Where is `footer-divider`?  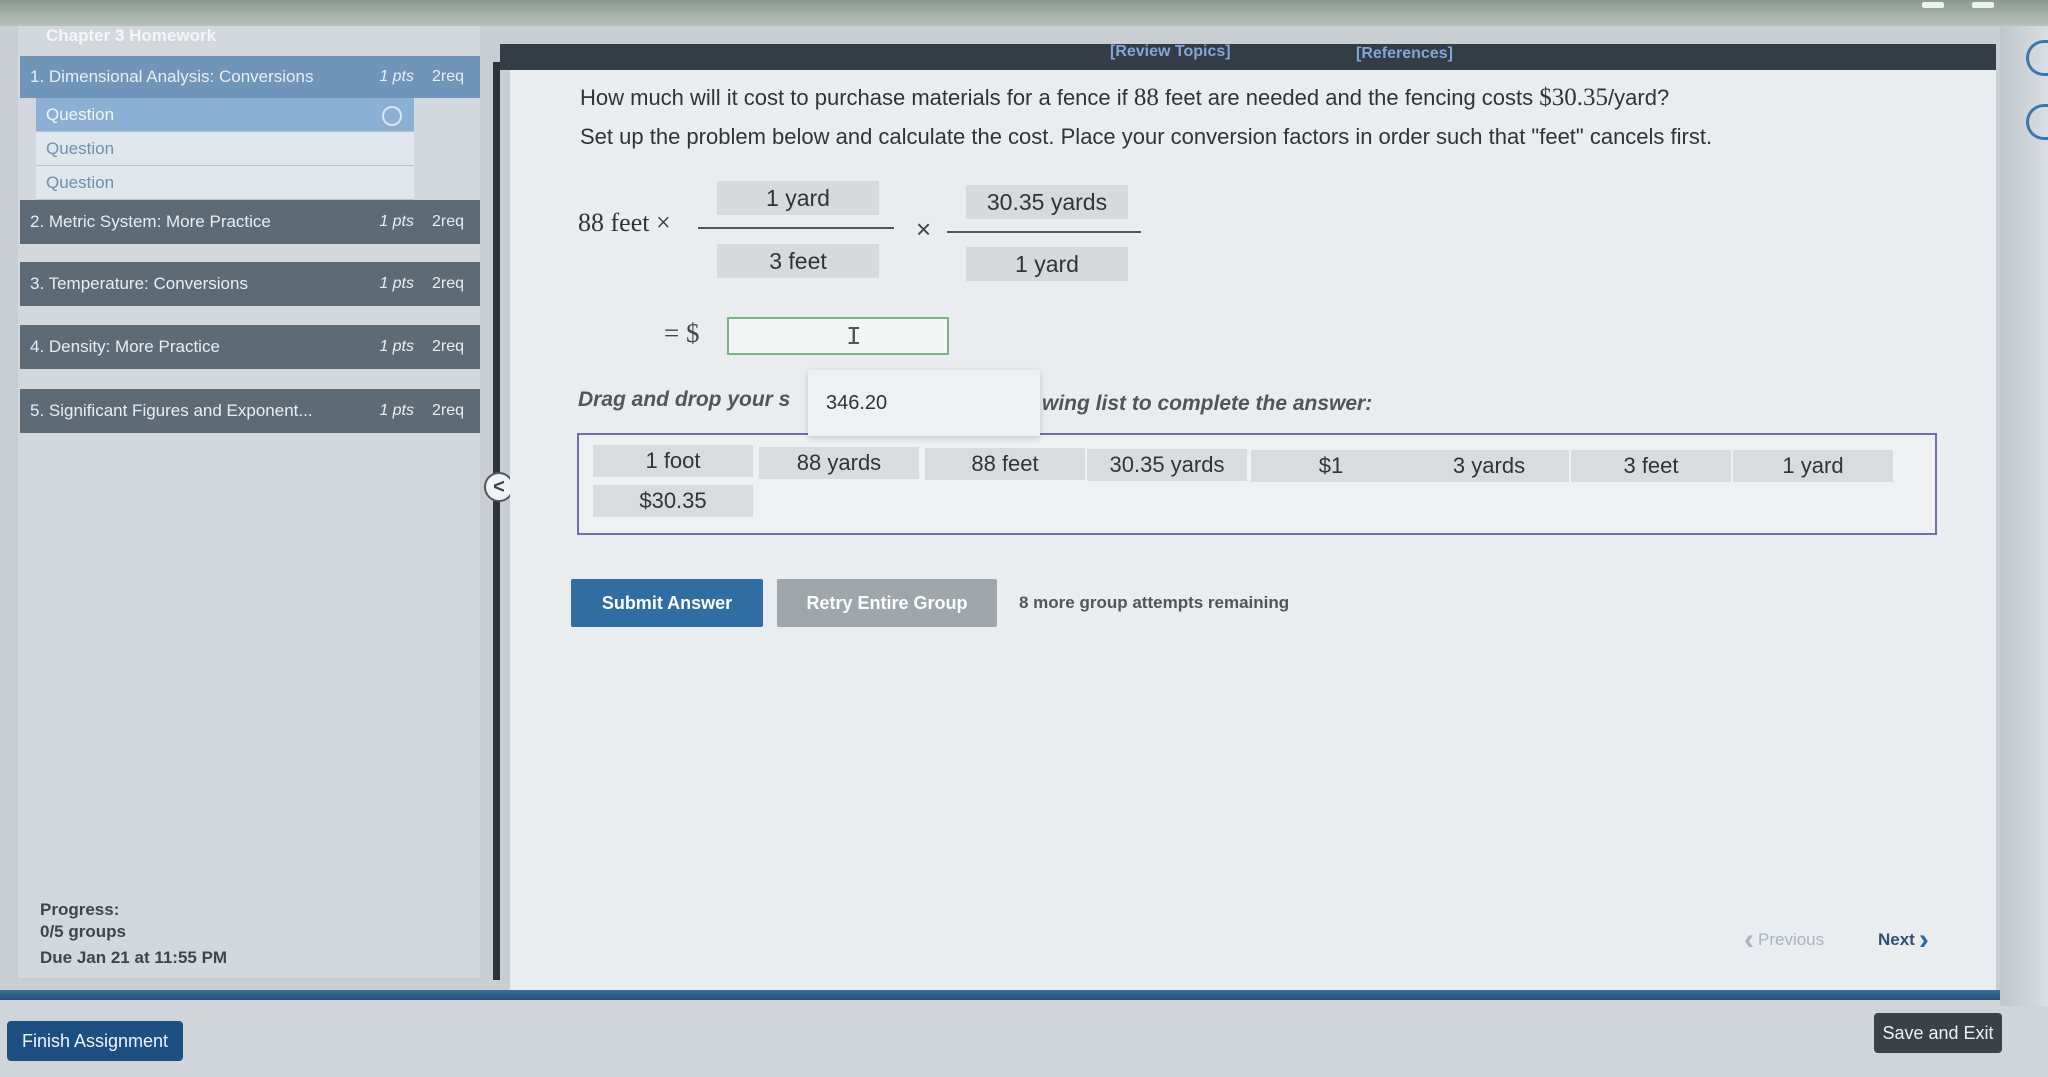
footer-divider is located at coordinates (1000, 995).